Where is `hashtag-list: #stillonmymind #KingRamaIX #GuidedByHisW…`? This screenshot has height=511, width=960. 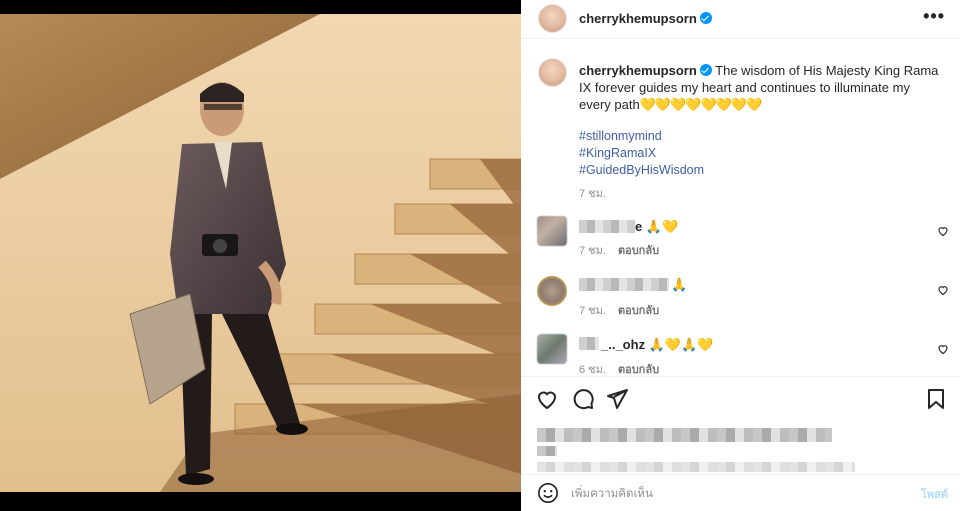 hashtag-list: #stillonmymind #KingRamaIX #GuidedByHisW… is located at coordinates (641, 153).